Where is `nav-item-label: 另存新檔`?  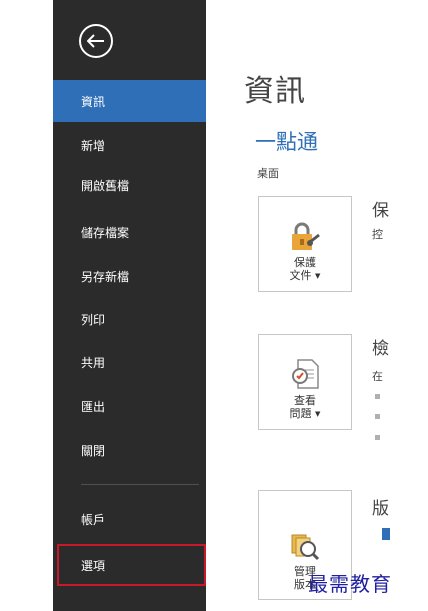 nav-item-label: 另存新檔 is located at coordinates (105, 276).